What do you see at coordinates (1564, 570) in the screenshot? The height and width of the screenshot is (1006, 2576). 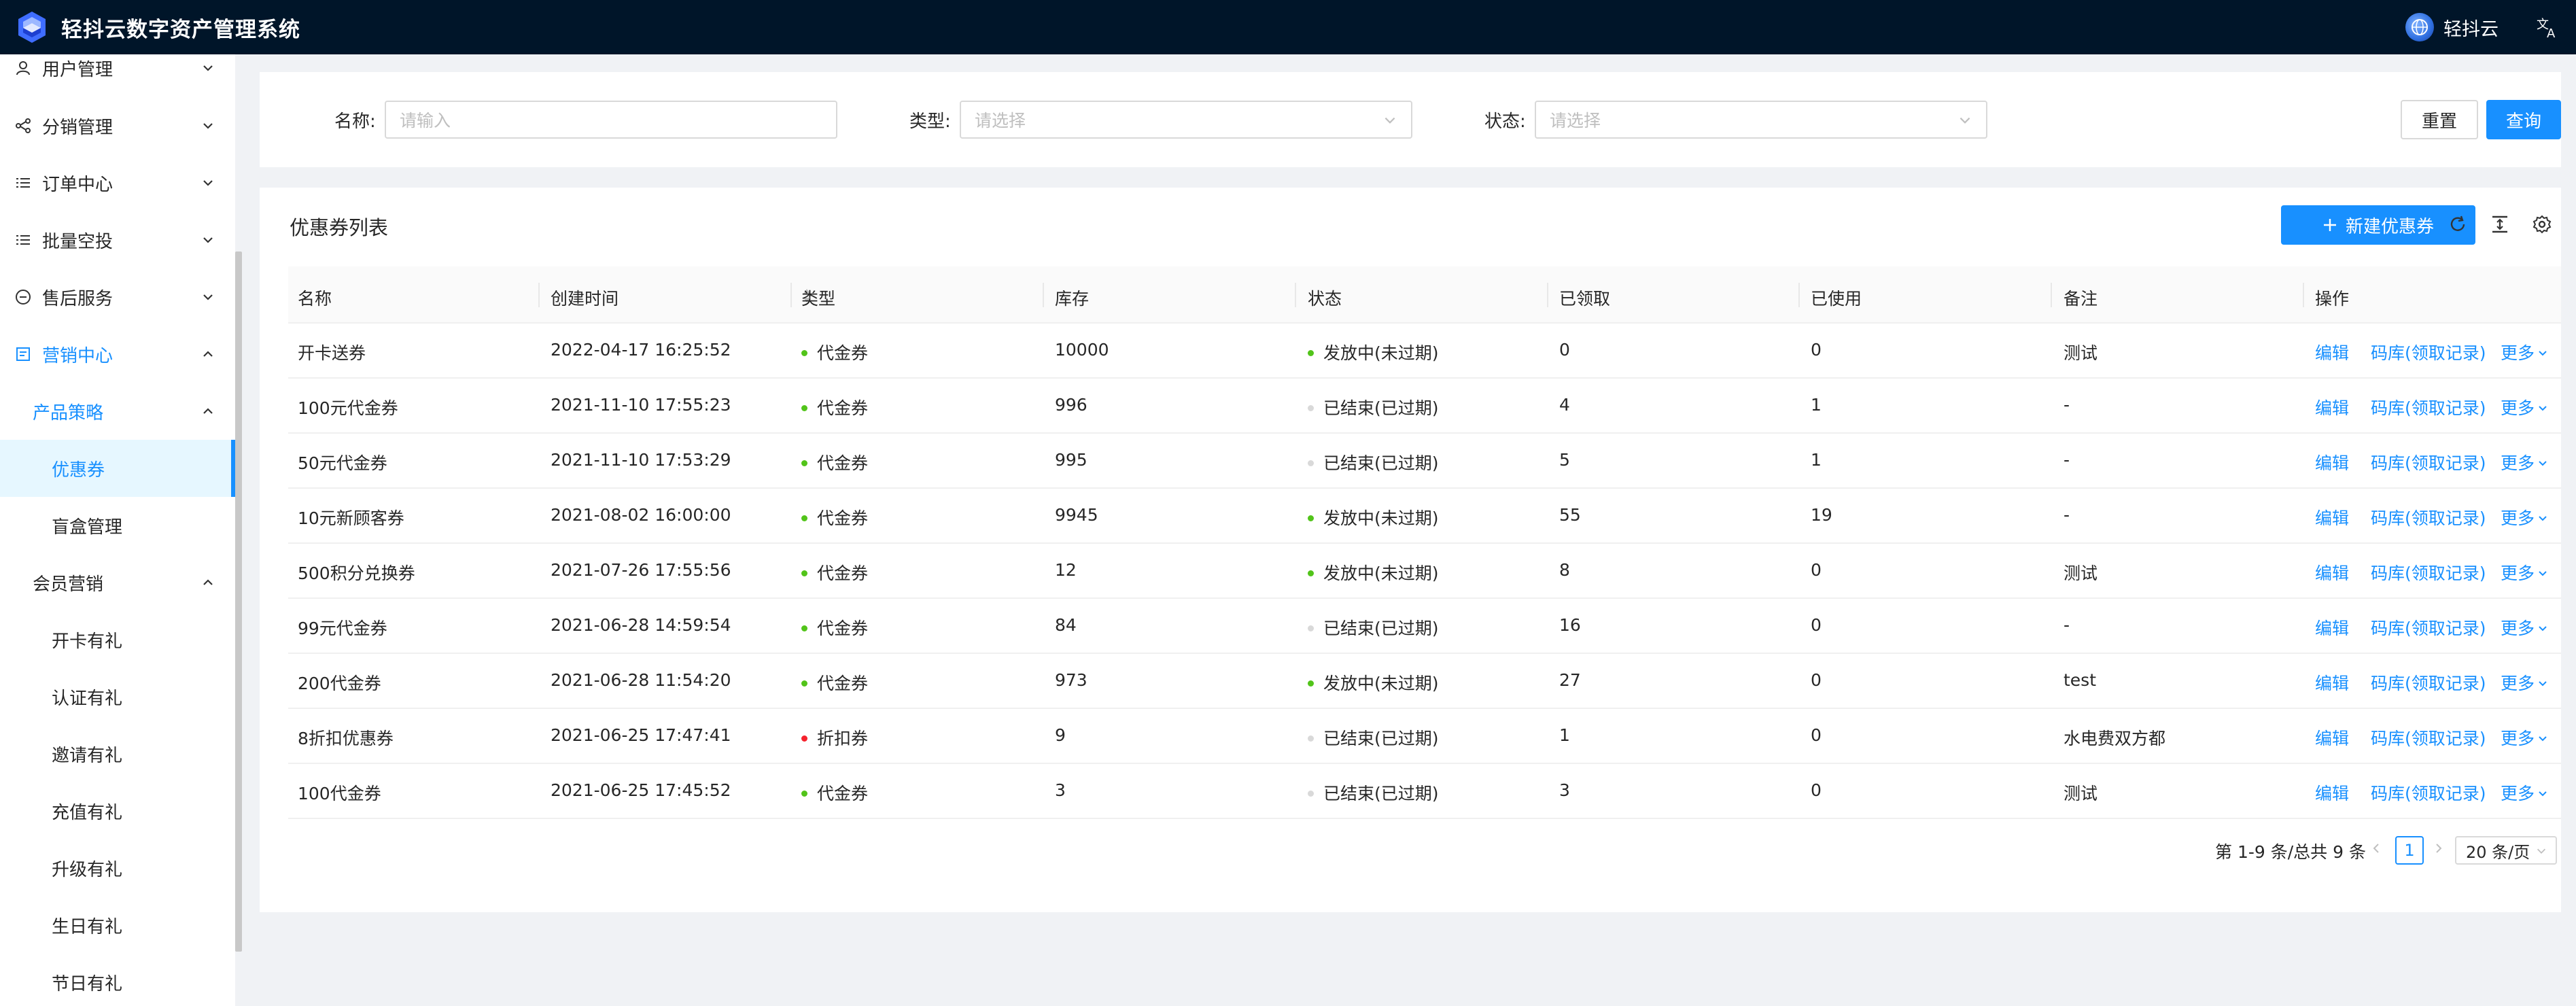 I see `cell-claimed: 8` at bounding box center [1564, 570].